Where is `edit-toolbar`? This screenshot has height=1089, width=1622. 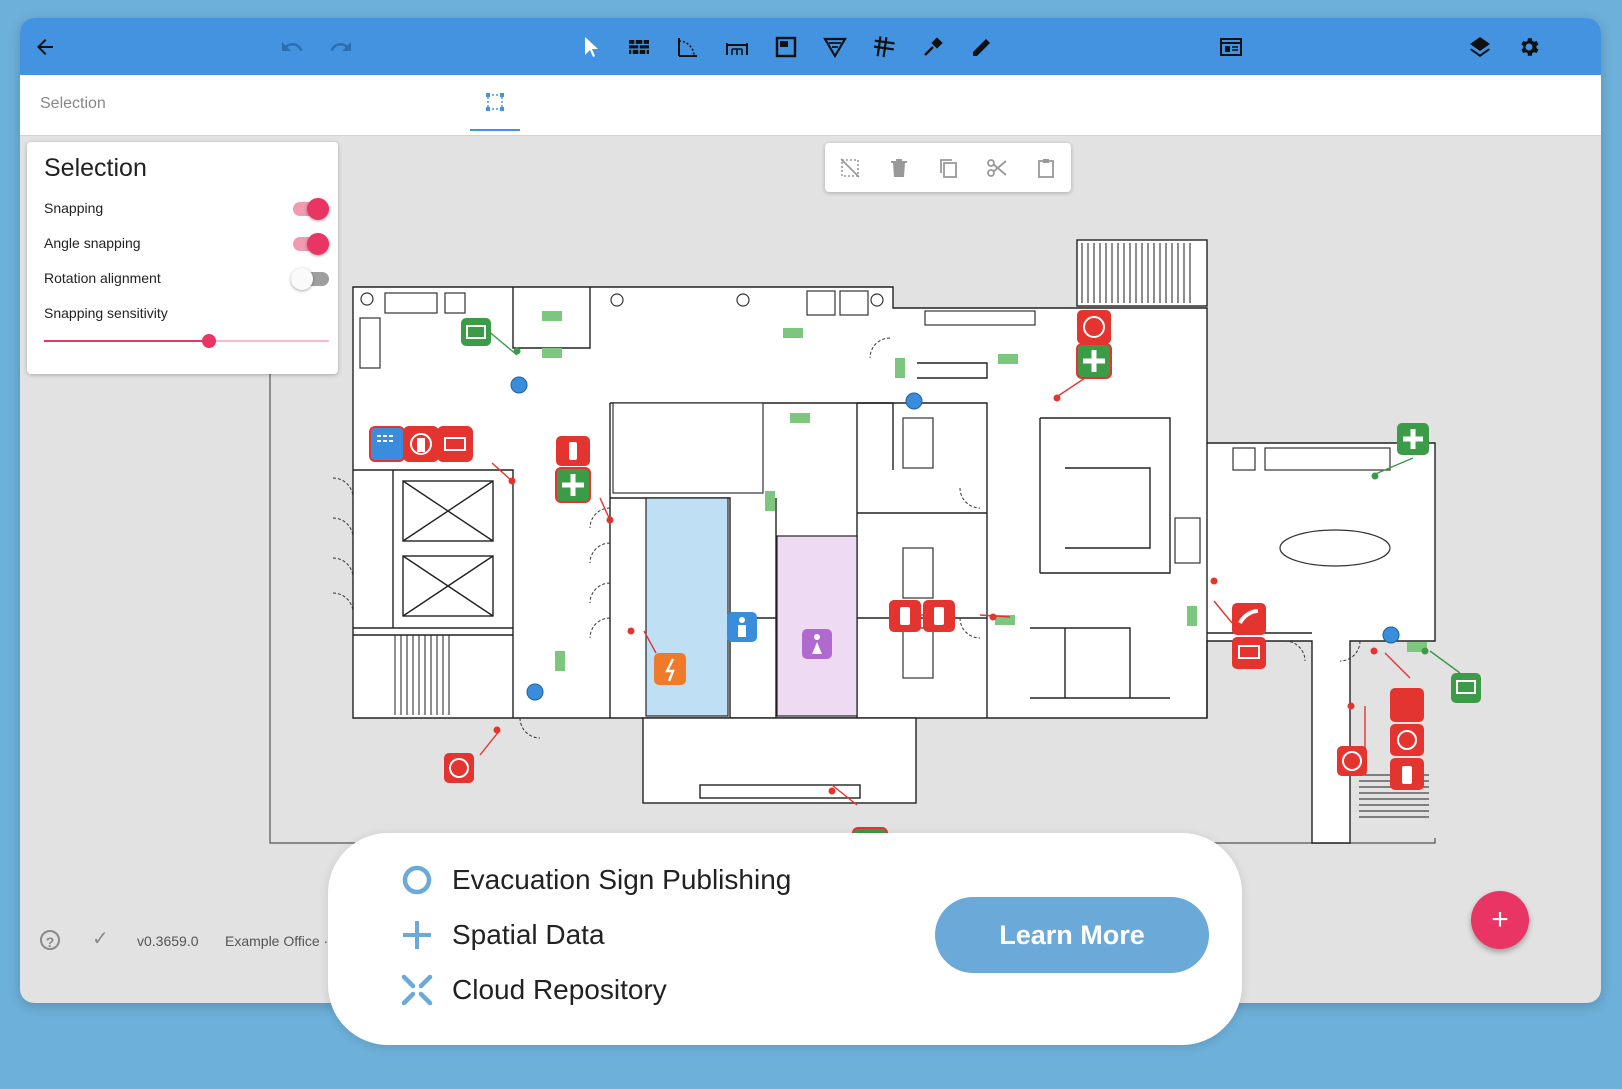
edit-toolbar is located at coordinates (948, 167).